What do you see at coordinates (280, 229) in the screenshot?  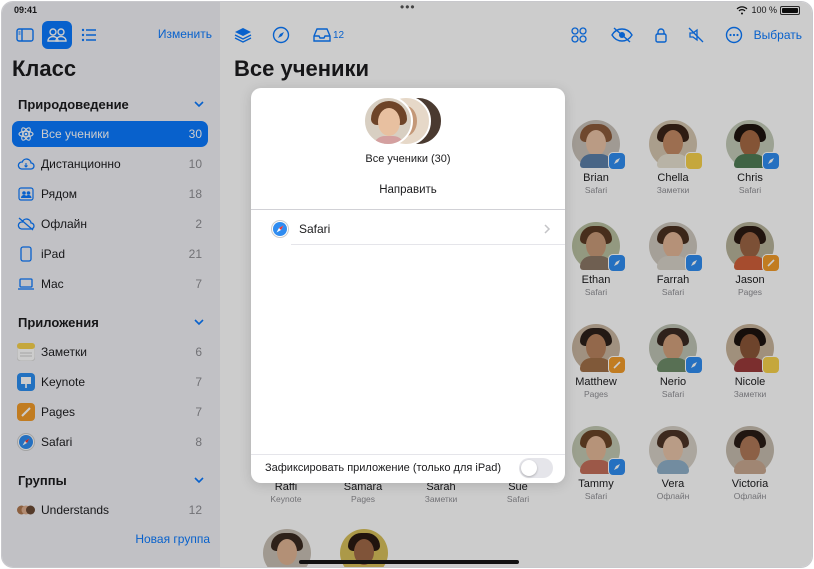 I see `safari-icon` at bounding box center [280, 229].